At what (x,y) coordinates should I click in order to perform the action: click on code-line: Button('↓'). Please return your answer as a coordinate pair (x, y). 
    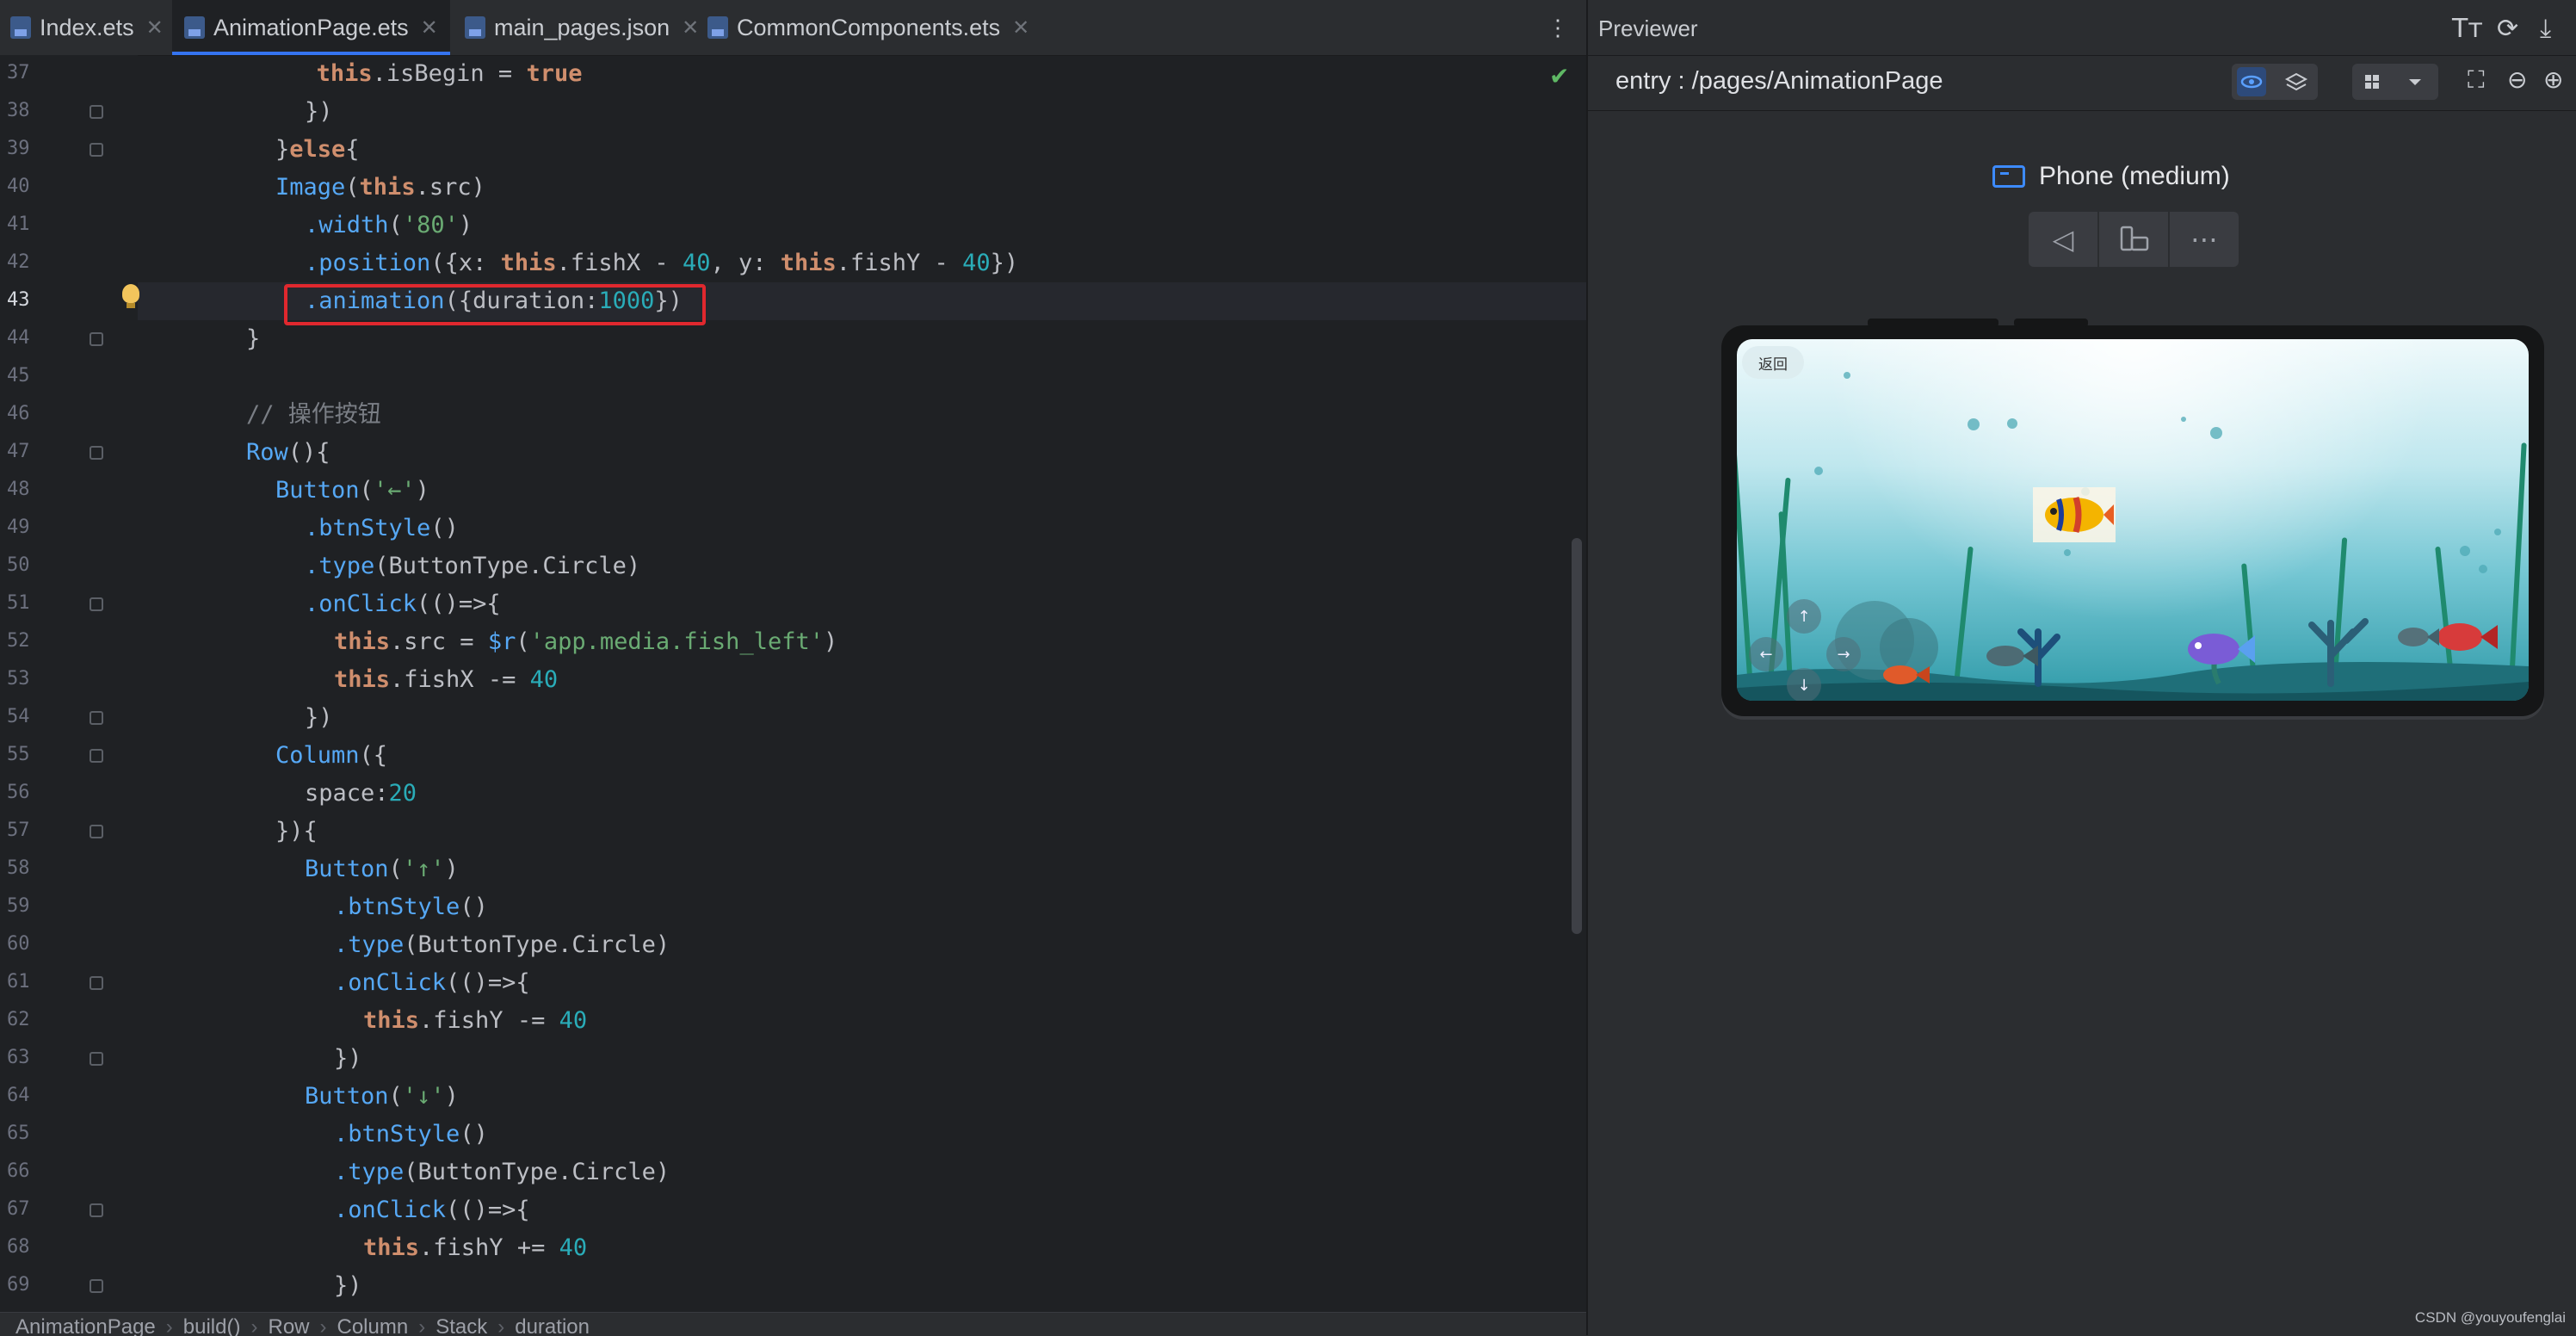
    Looking at the image, I should click on (382, 1097).